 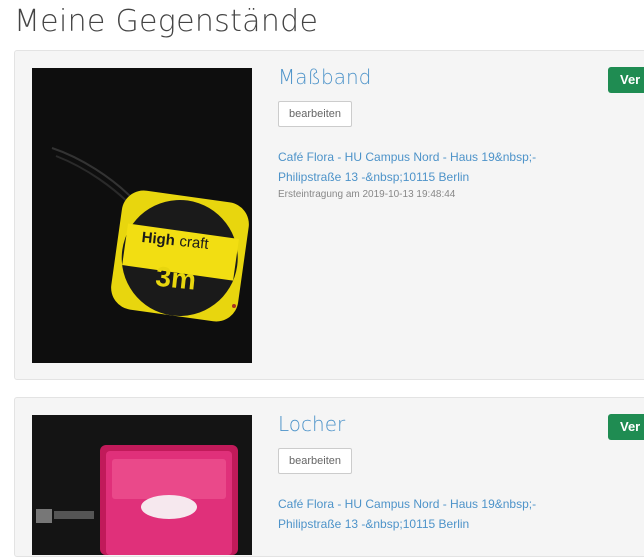 I want to click on first-entry-date: Ersteintragung am 2019-10-13 19:48:44, so click(x=367, y=194).